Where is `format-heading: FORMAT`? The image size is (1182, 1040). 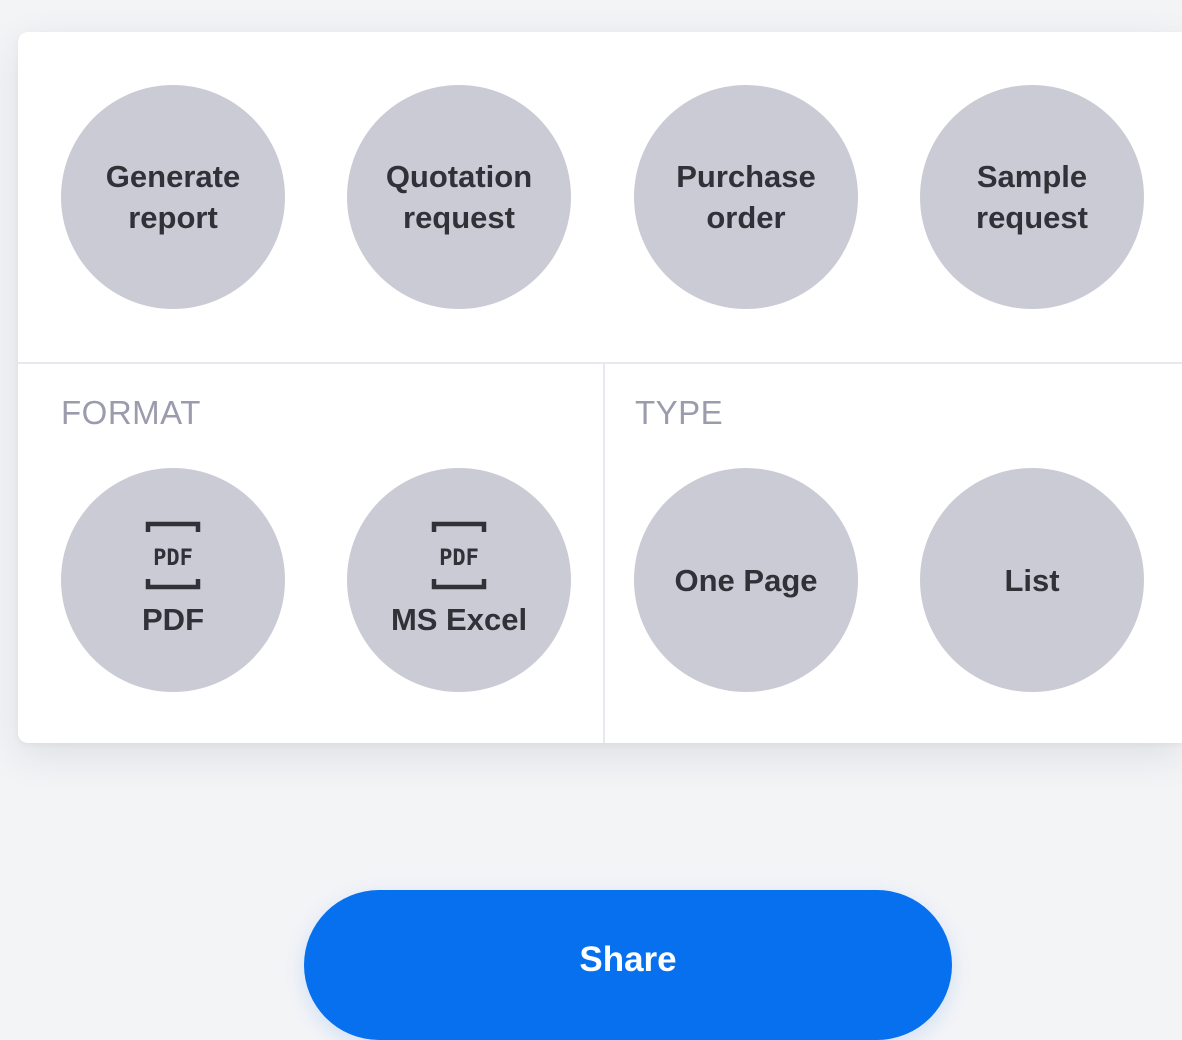 format-heading: FORMAT is located at coordinates (131, 412).